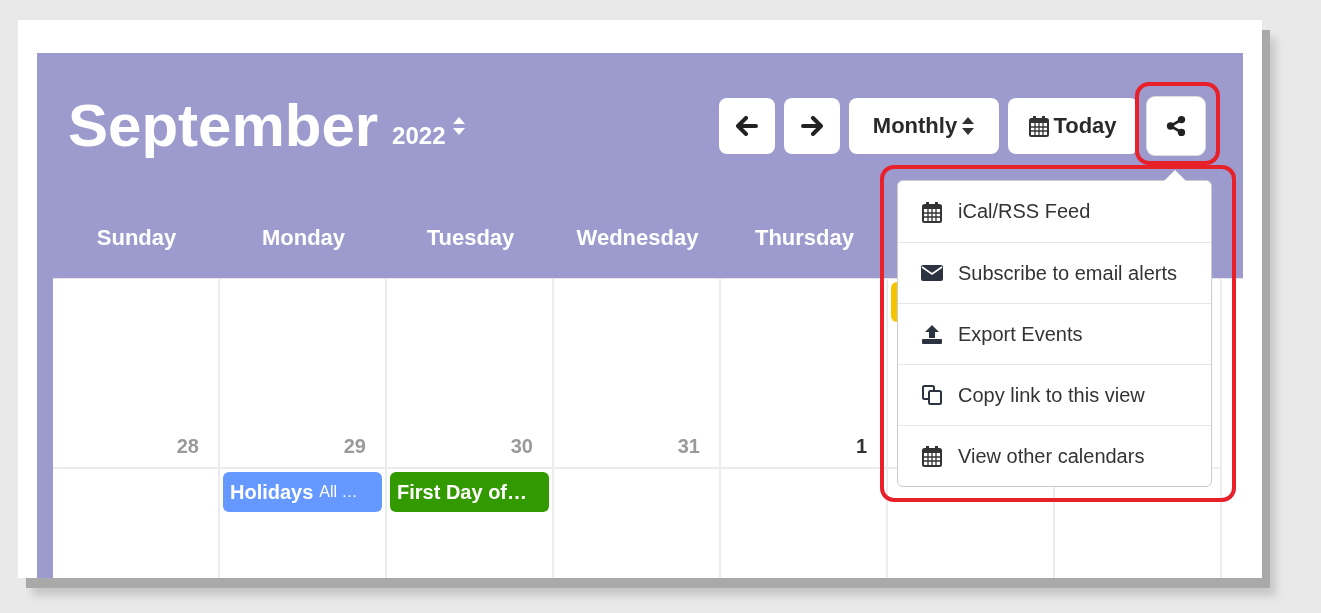 The width and height of the screenshot is (1321, 613). I want to click on day-number: 1, so click(861, 447).